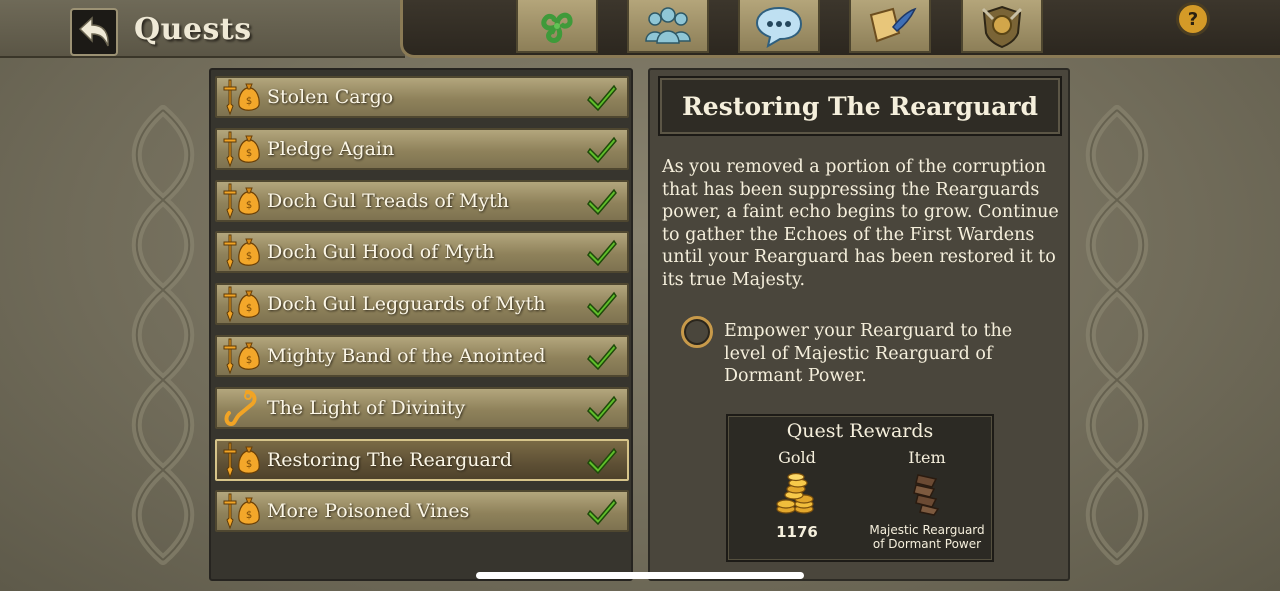 This screenshot has width=1280, height=591. What do you see at coordinates (406, 304) in the screenshot?
I see `quest-label: Doch Gul Legguards of Myth` at bounding box center [406, 304].